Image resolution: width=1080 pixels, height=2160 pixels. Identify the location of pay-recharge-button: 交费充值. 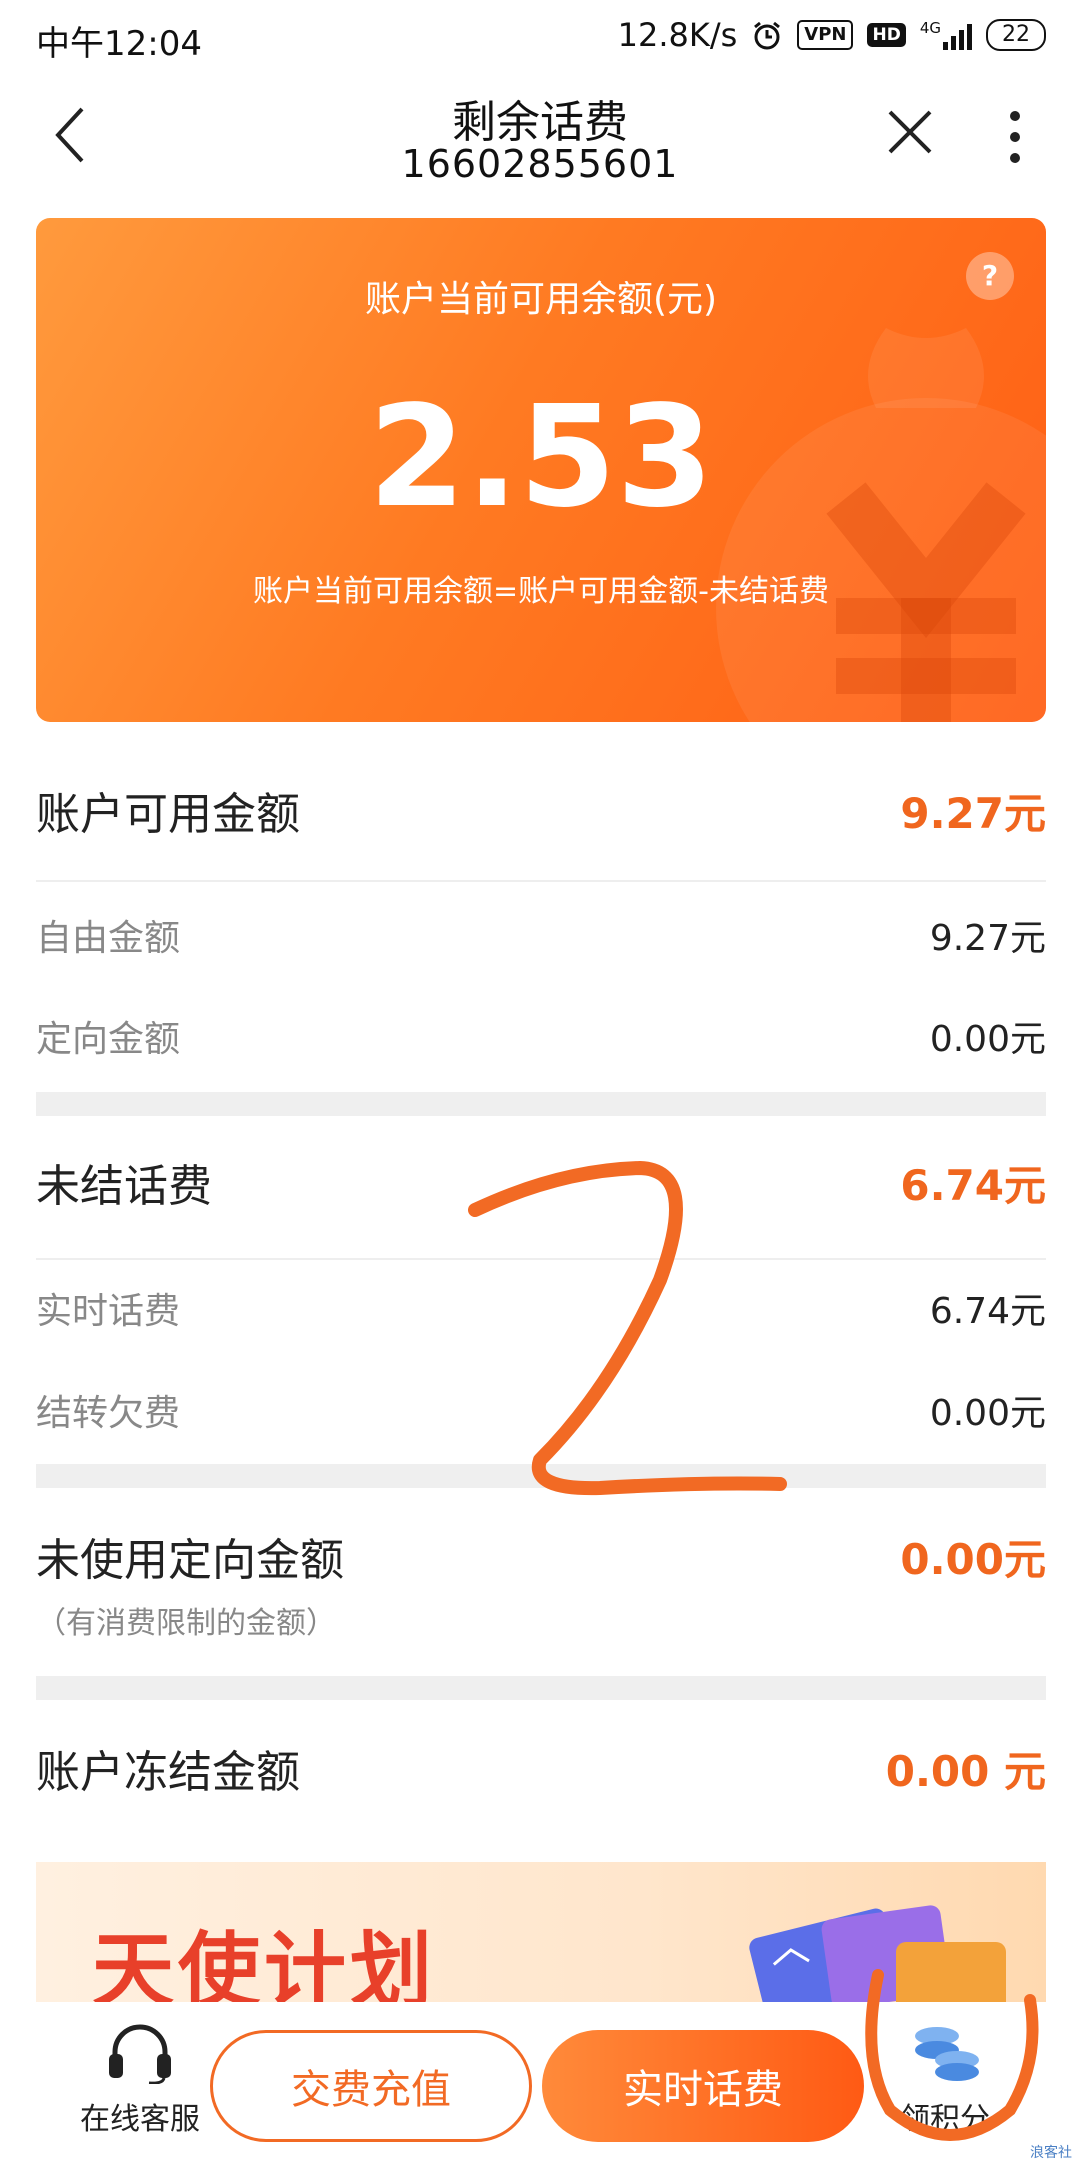
(371, 2086).